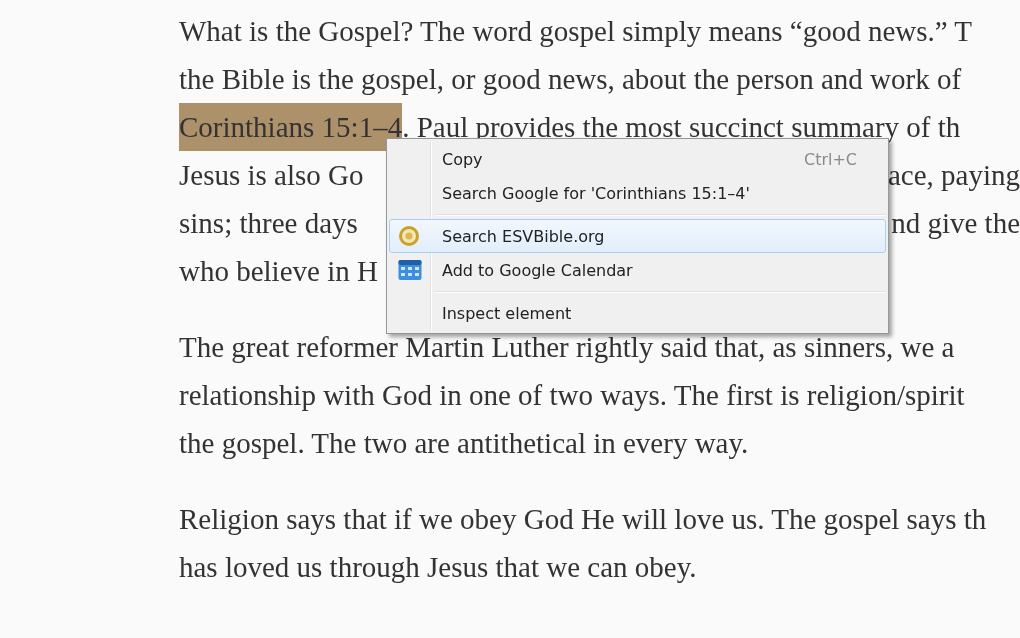 The image size is (1020, 638). I want to click on body-text: sins; three days, so click(268, 223).